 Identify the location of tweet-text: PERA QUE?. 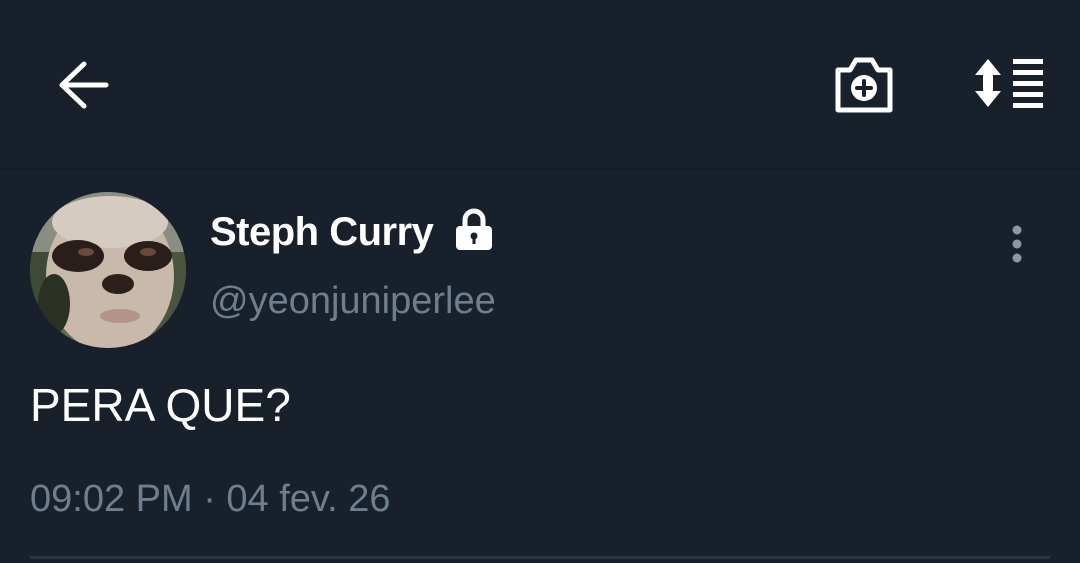
(160, 405).